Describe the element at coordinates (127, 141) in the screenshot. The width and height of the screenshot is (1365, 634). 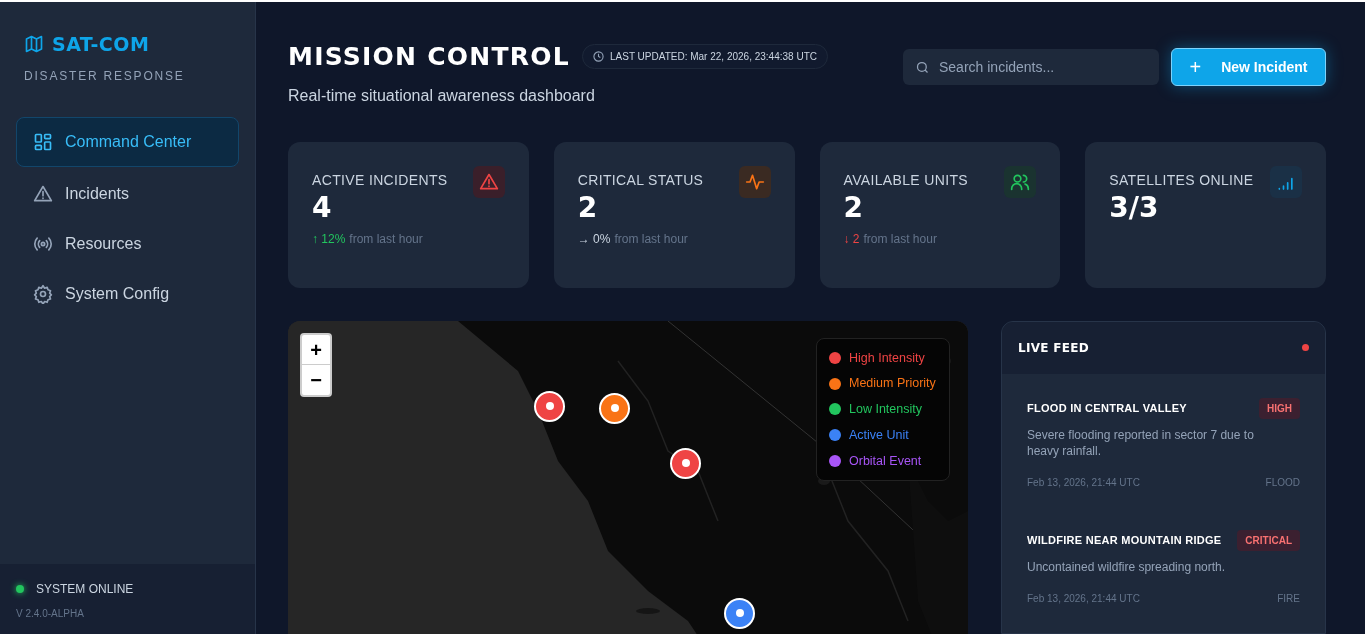
I see `nav-item: Command Center` at that location.